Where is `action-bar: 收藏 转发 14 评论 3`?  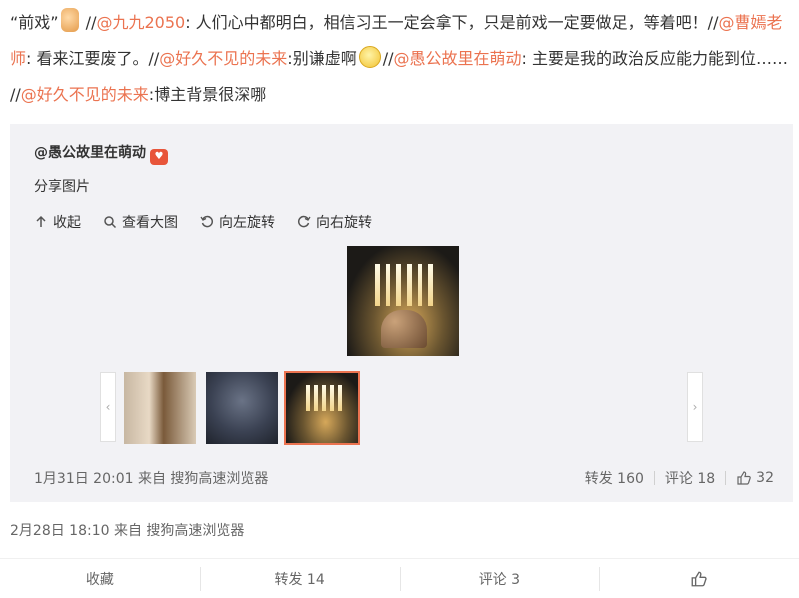 action-bar: 收藏 转发 14 评论 3 is located at coordinates (399, 578).